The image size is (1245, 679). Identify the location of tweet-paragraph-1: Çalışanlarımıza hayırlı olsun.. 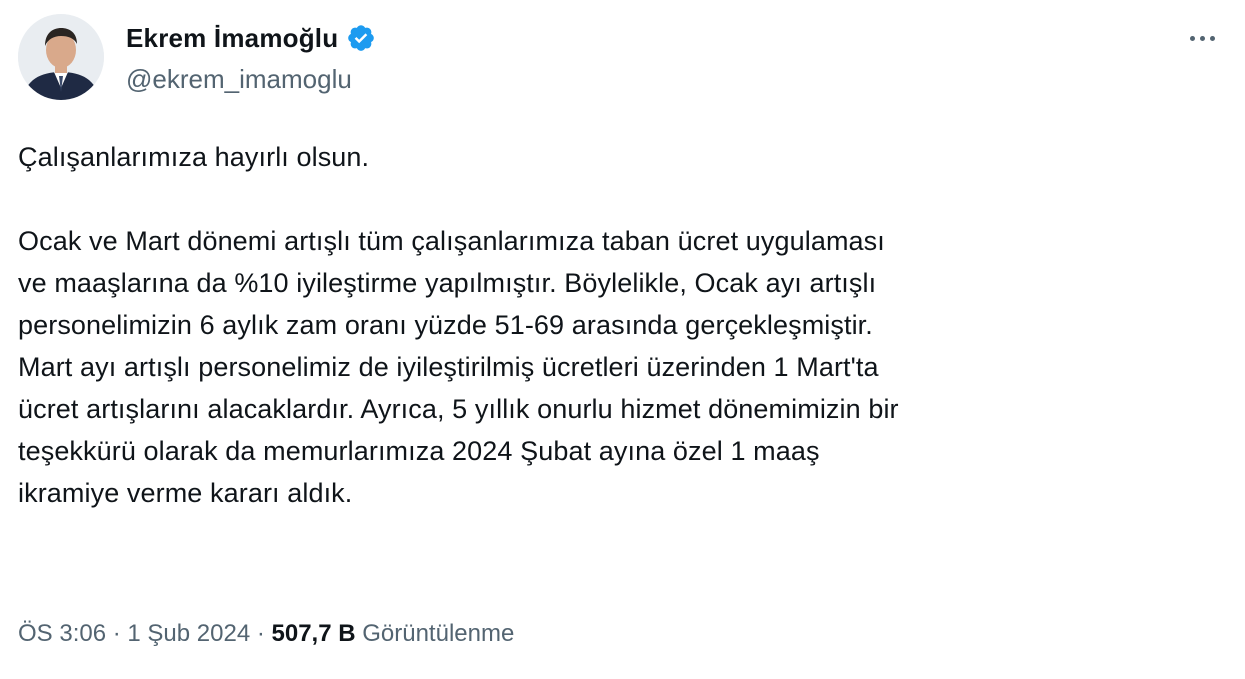
(194, 157).